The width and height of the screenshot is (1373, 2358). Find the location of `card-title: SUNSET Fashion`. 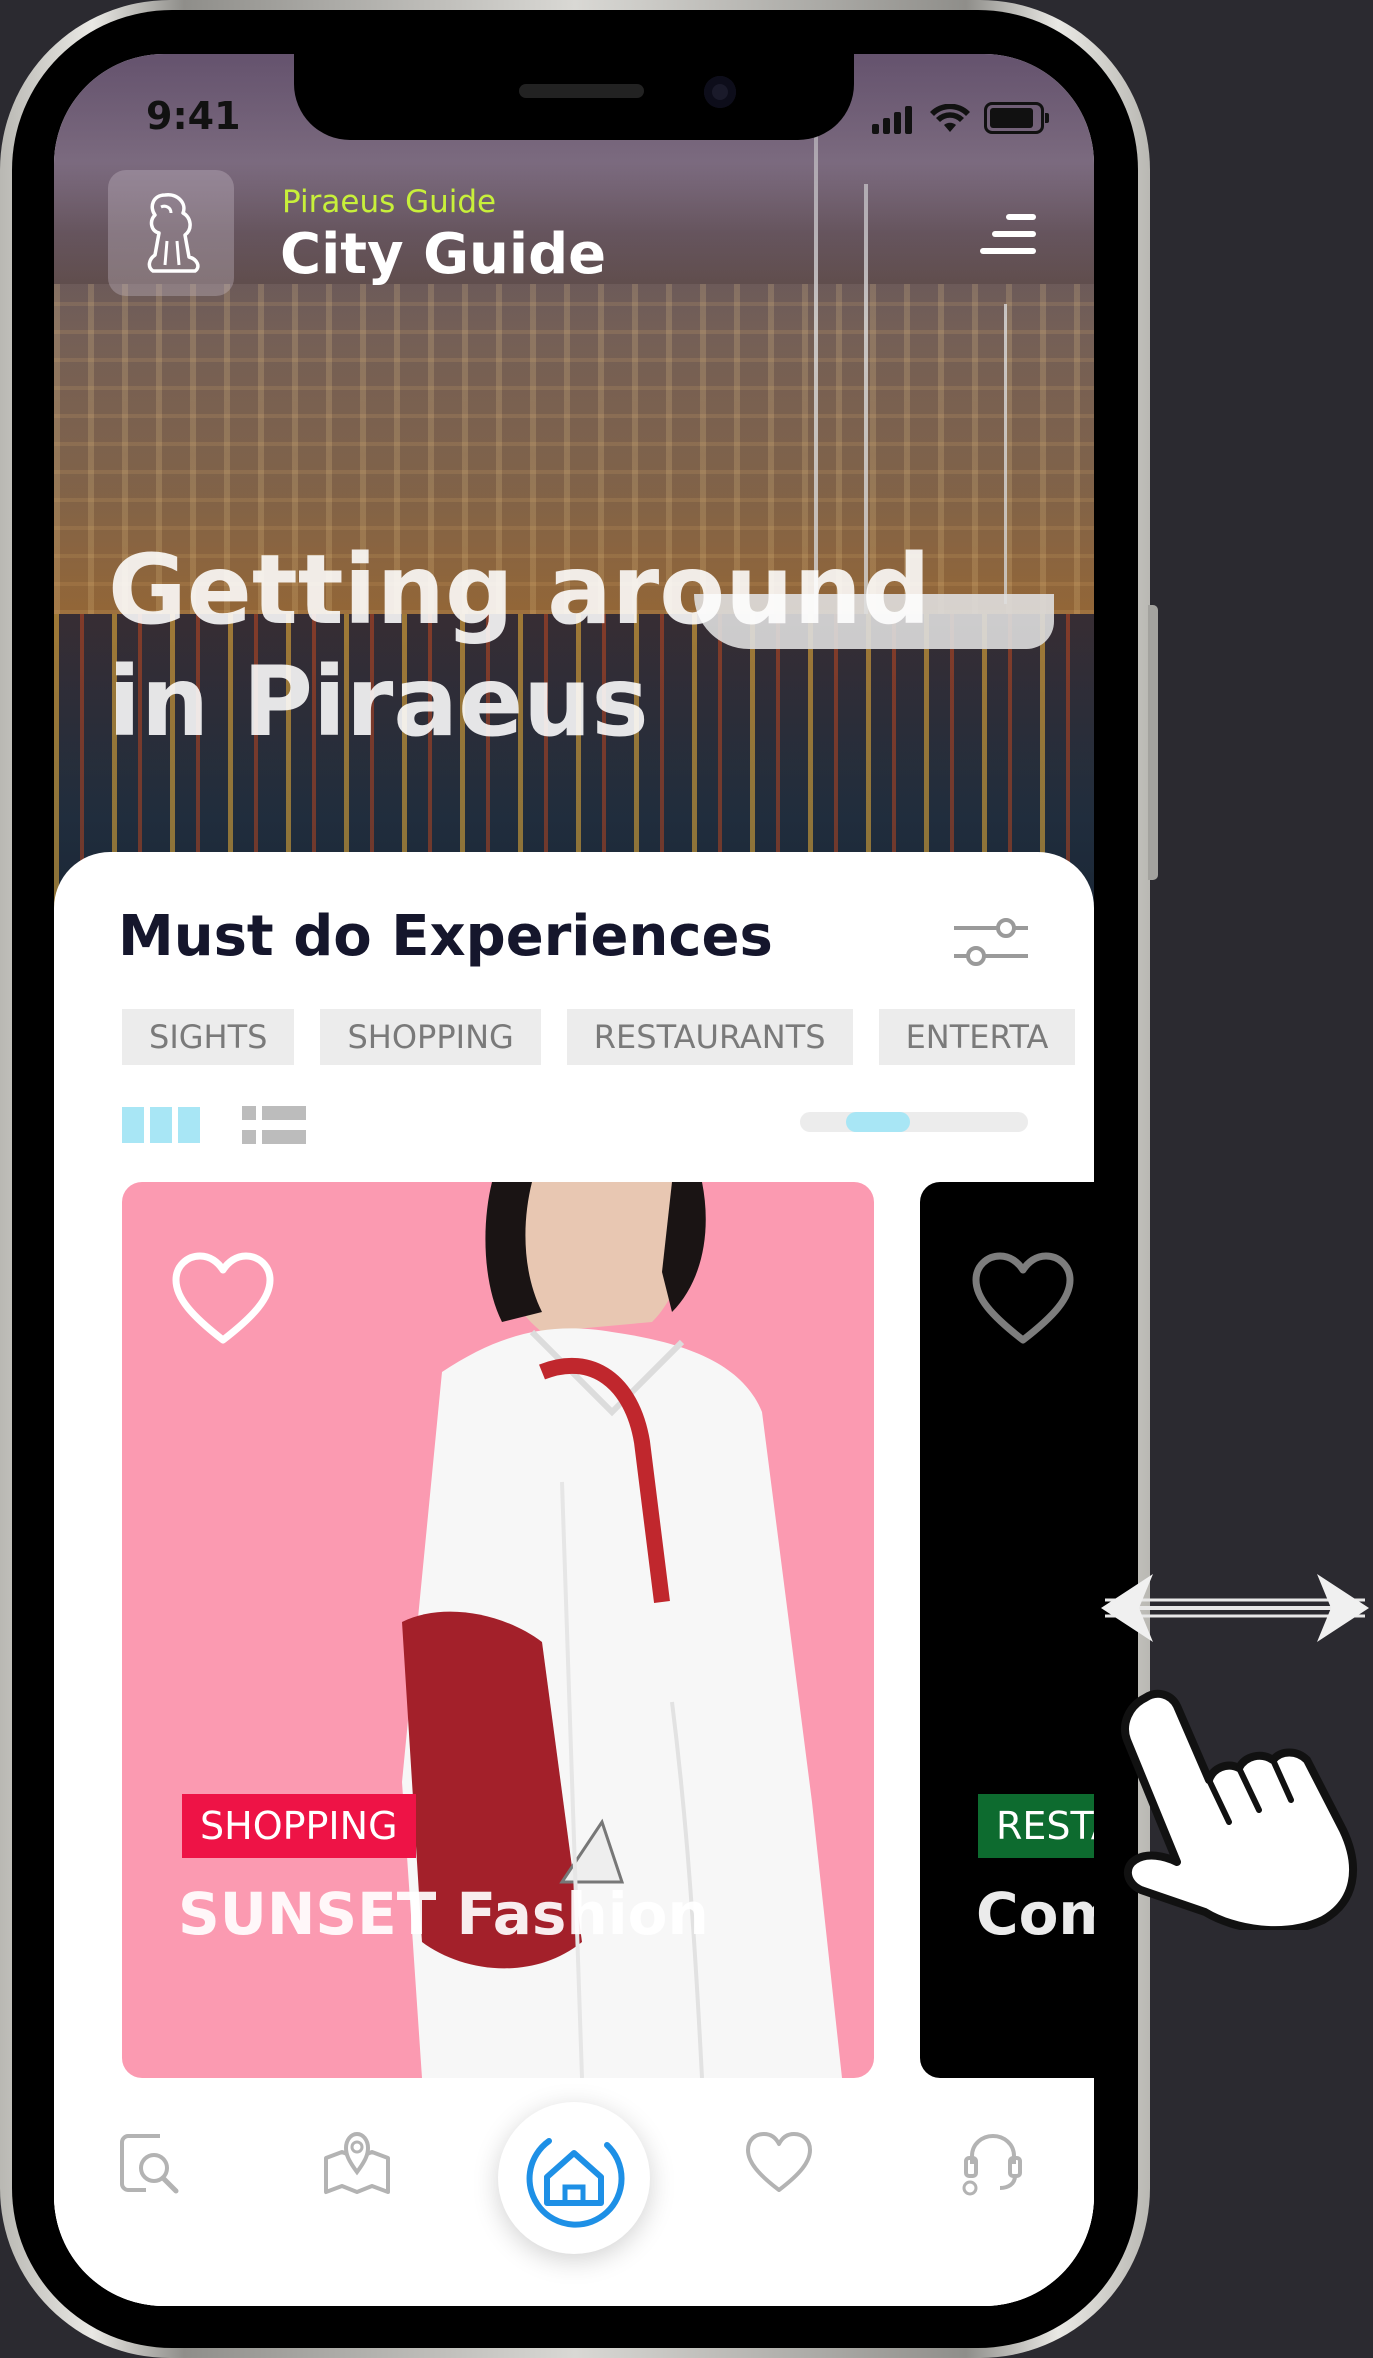

card-title: SUNSET Fashion is located at coordinates (443, 1914).